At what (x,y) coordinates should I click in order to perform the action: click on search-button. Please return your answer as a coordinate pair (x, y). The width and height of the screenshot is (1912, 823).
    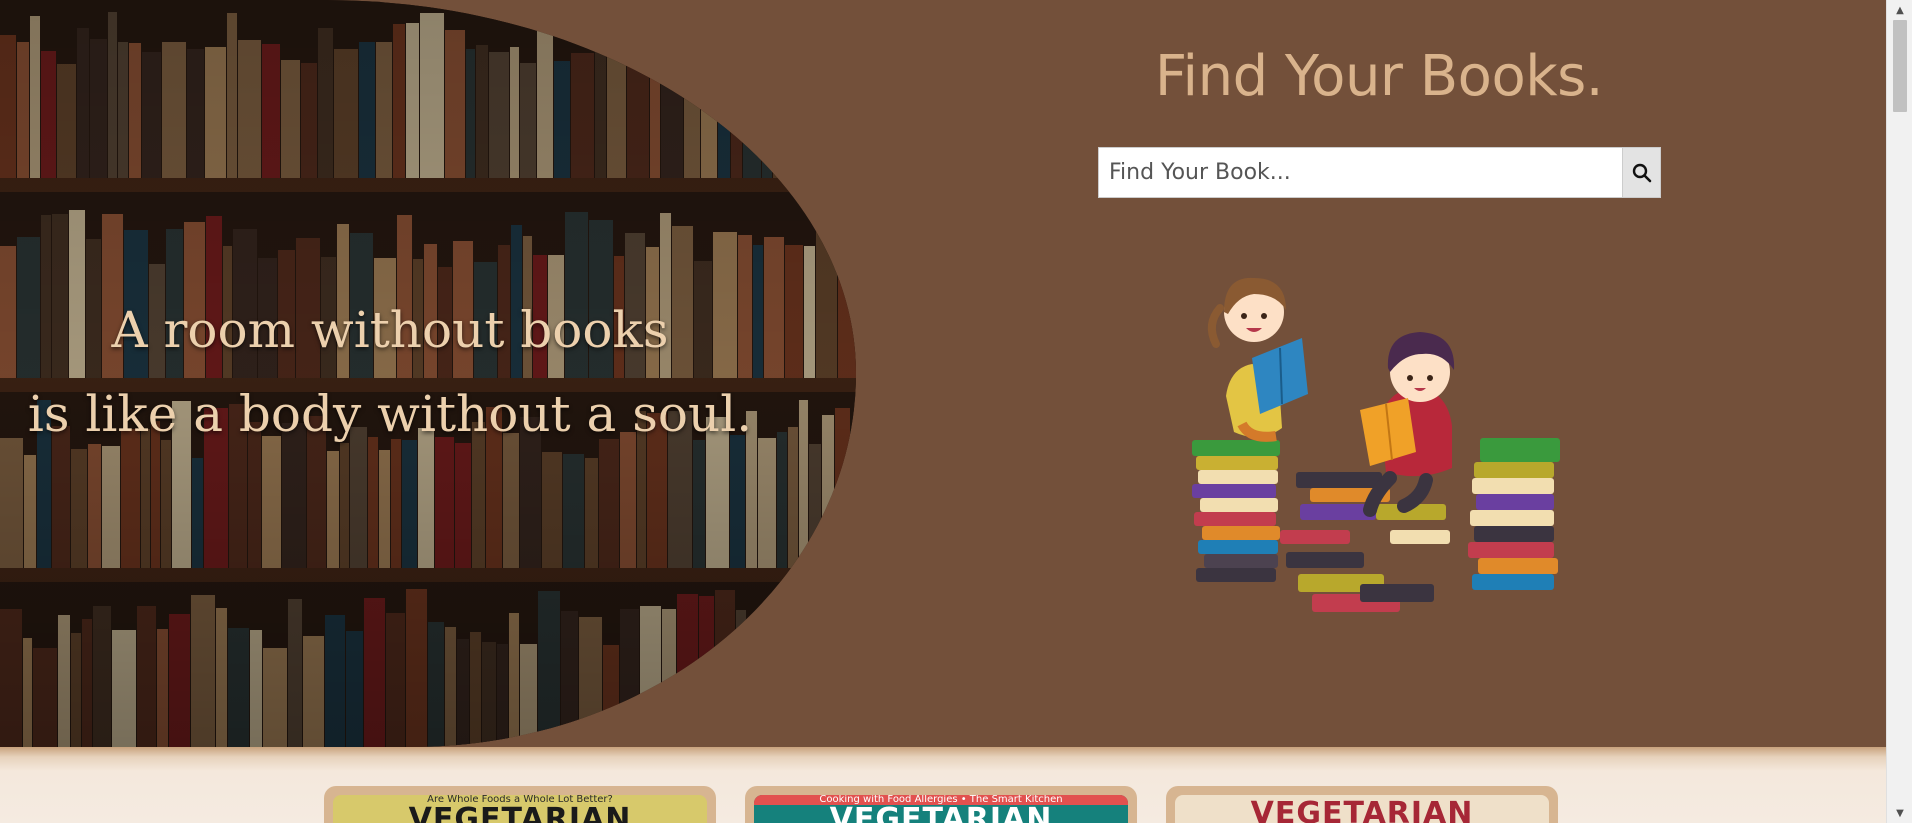
    Looking at the image, I should click on (1642, 172).